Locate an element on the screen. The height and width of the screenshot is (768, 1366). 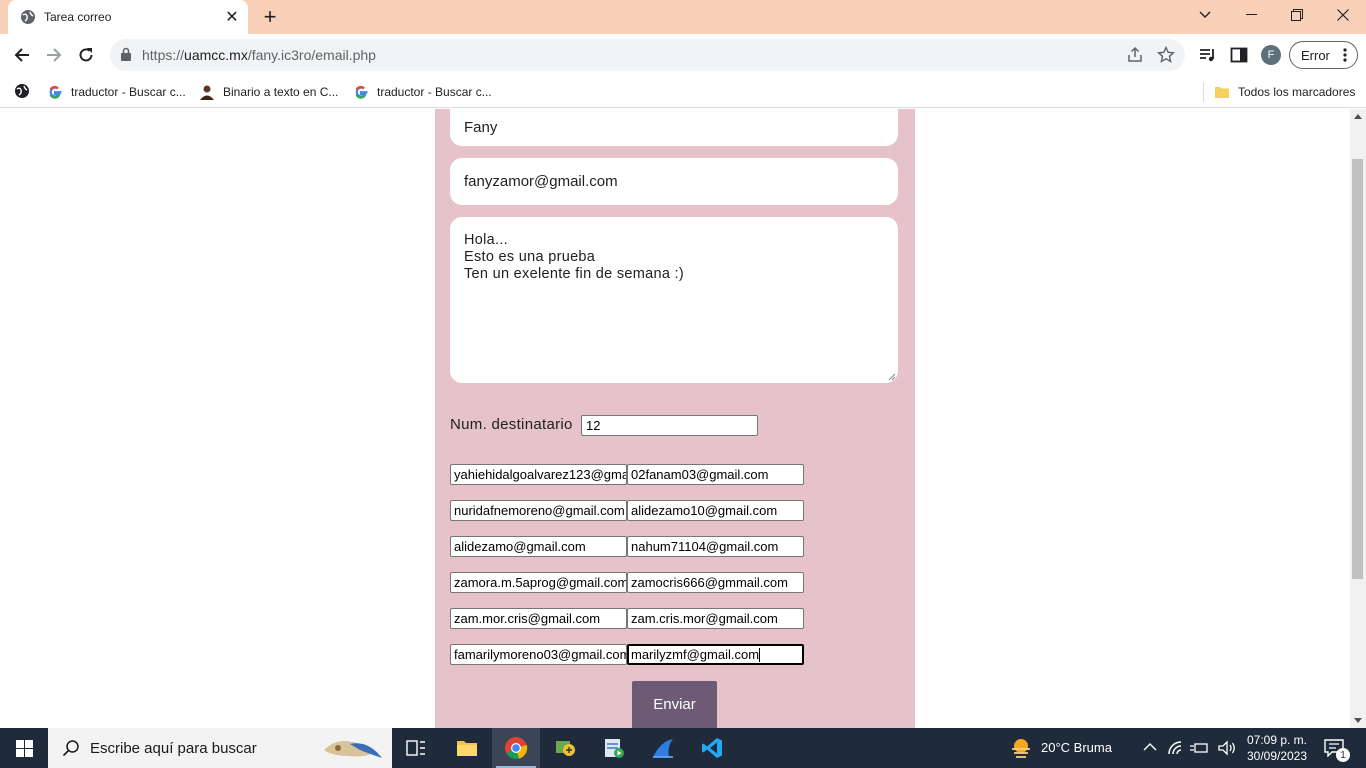
email-field: fanyzamor@gmail.com is located at coordinates (674, 181).